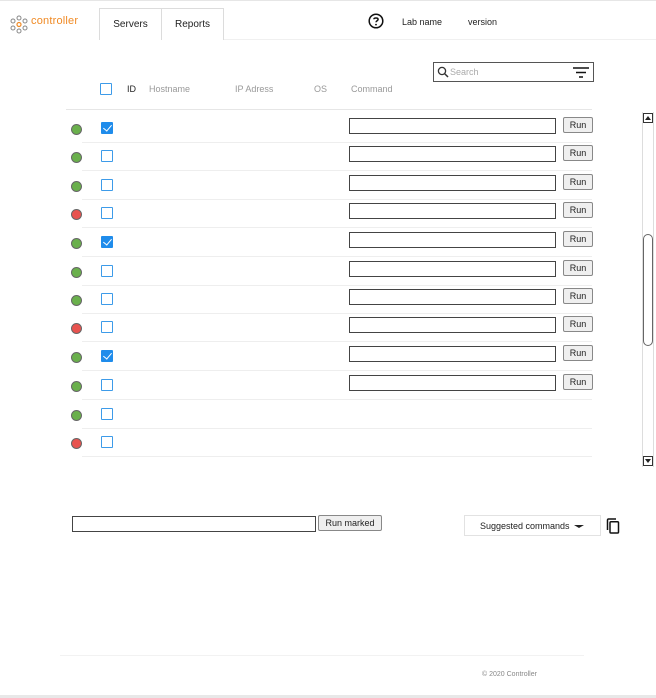 The height and width of the screenshot is (698, 656). Describe the element at coordinates (443, 72) in the screenshot. I see `search-icon` at that location.